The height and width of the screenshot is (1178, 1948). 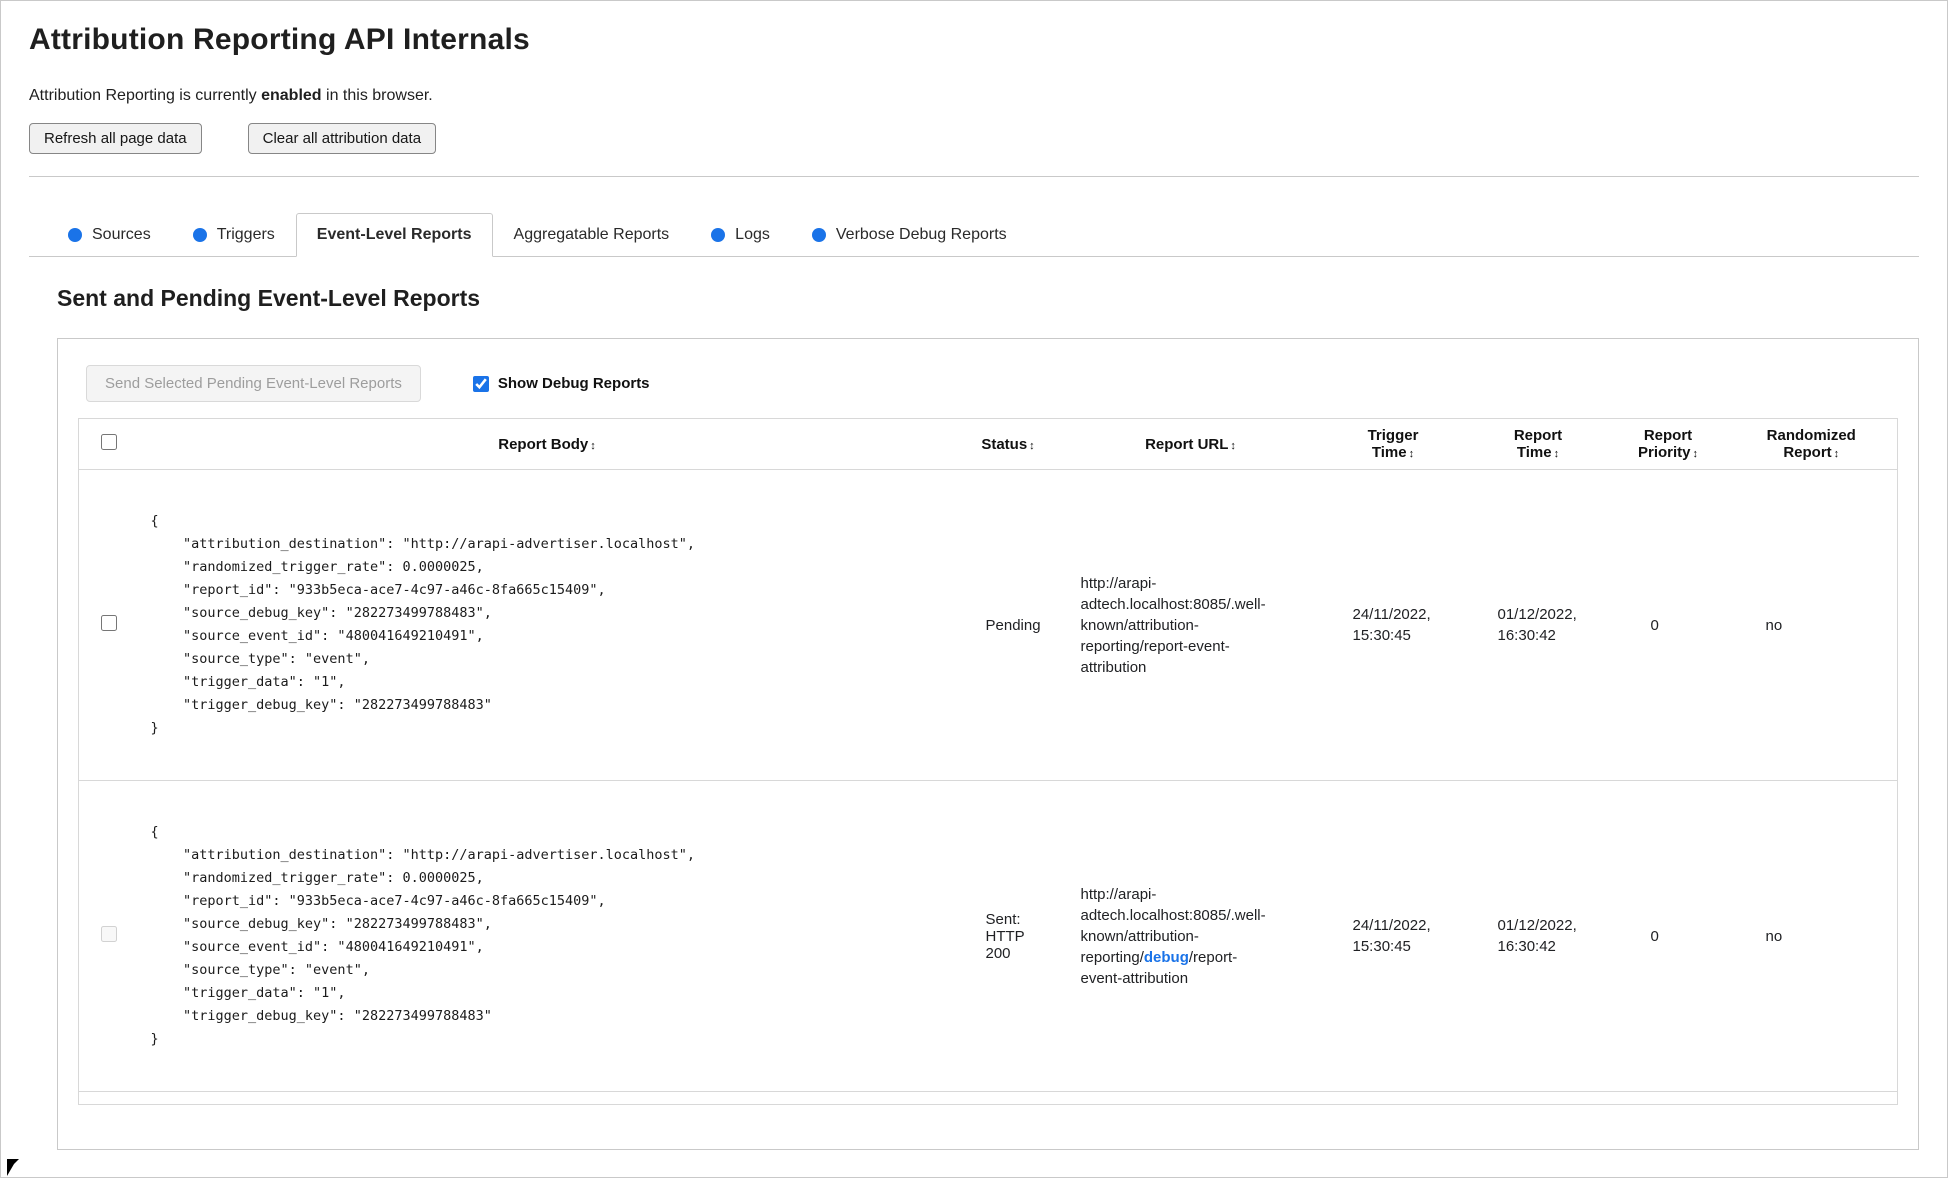 I want to click on status-enabled: enabled, so click(x=291, y=95).